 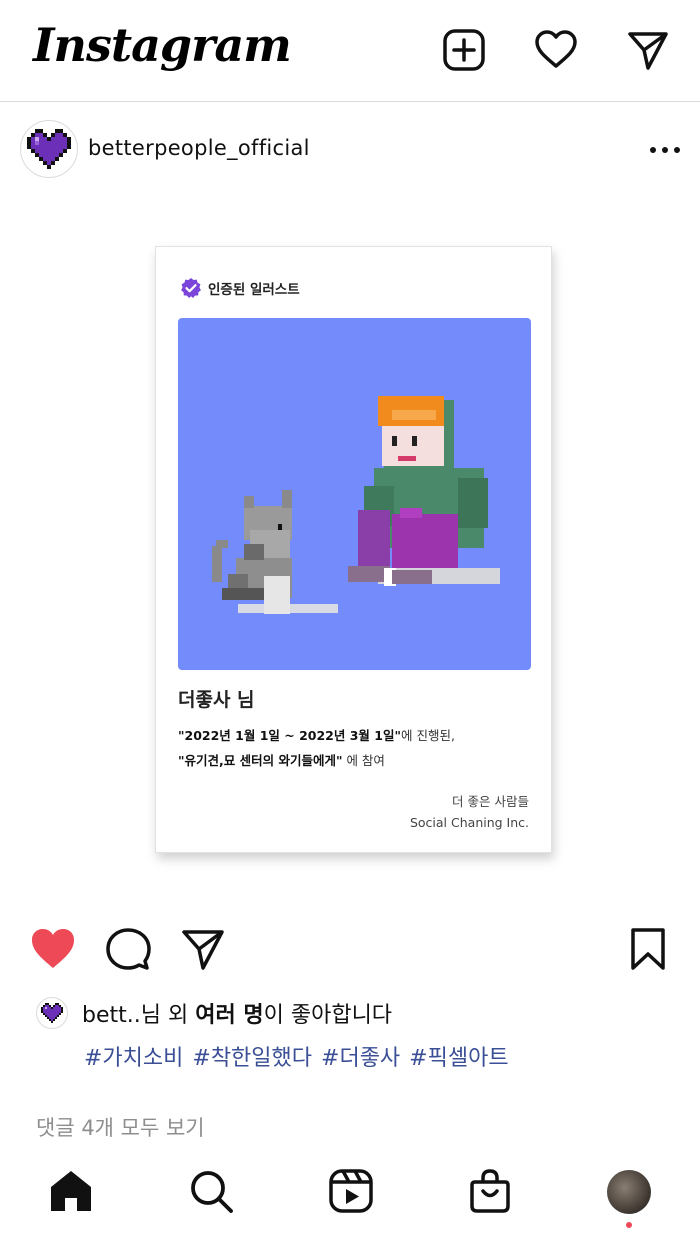 I want to click on direct-message-icon, so click(x=648, y=50).